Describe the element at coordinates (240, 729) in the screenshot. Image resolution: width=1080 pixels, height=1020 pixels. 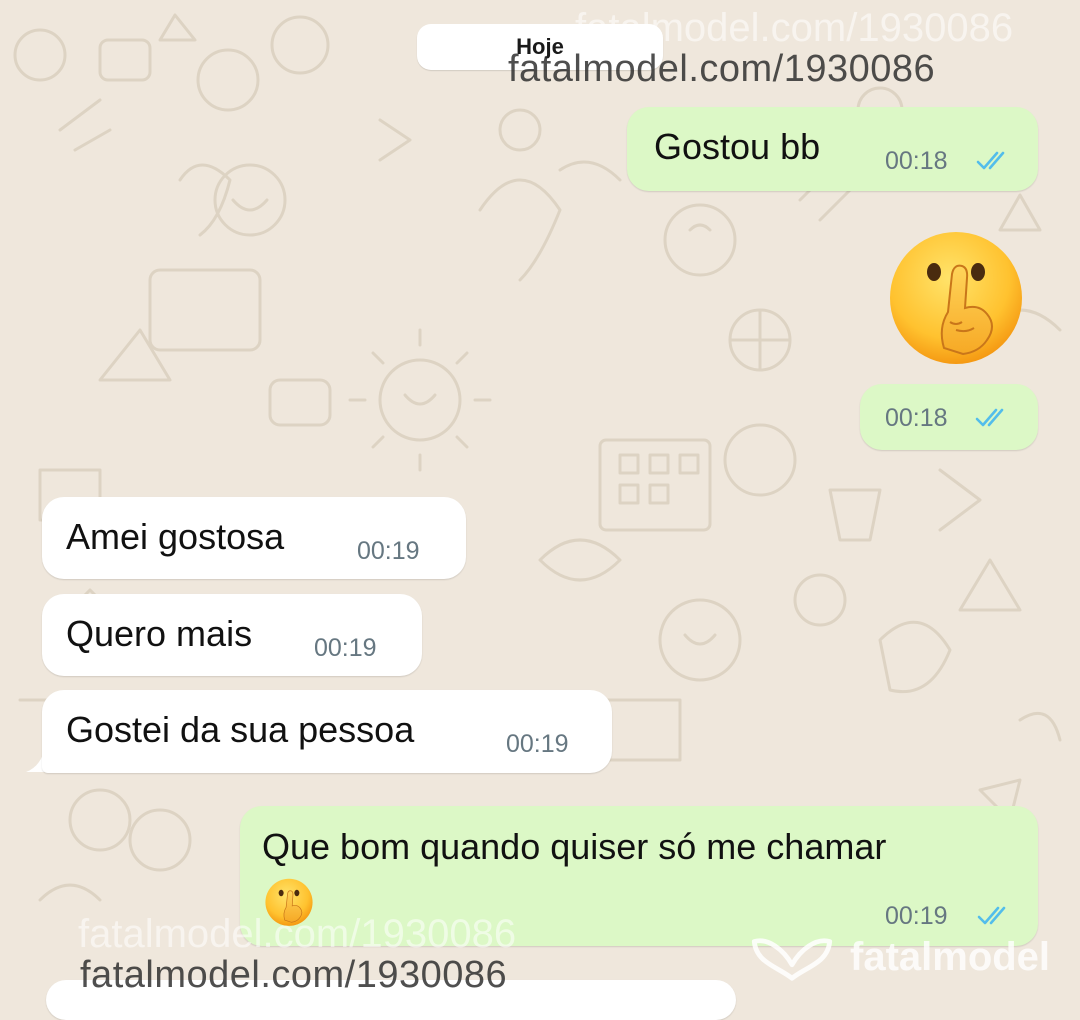
I see `message-text: Gostei da sua pessoa` at that location.